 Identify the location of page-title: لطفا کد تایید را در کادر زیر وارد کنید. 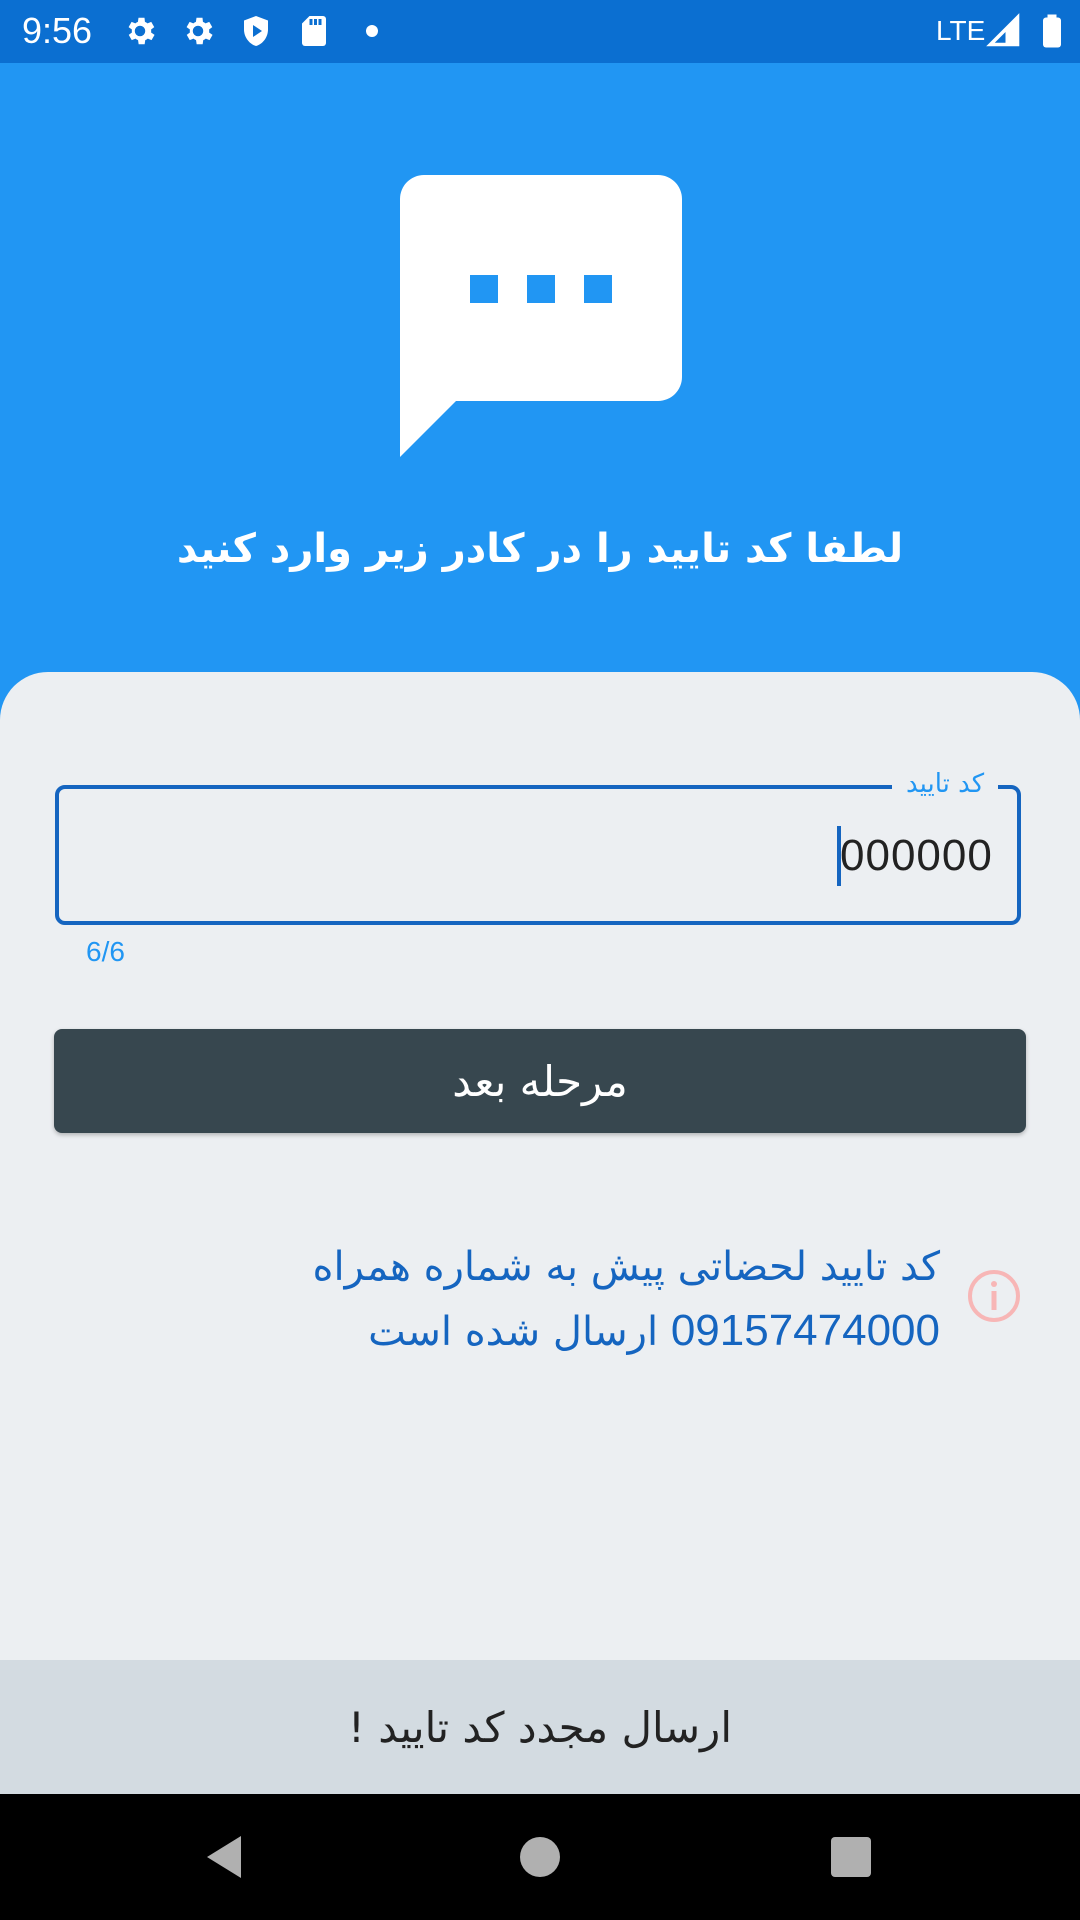
(540, 549).